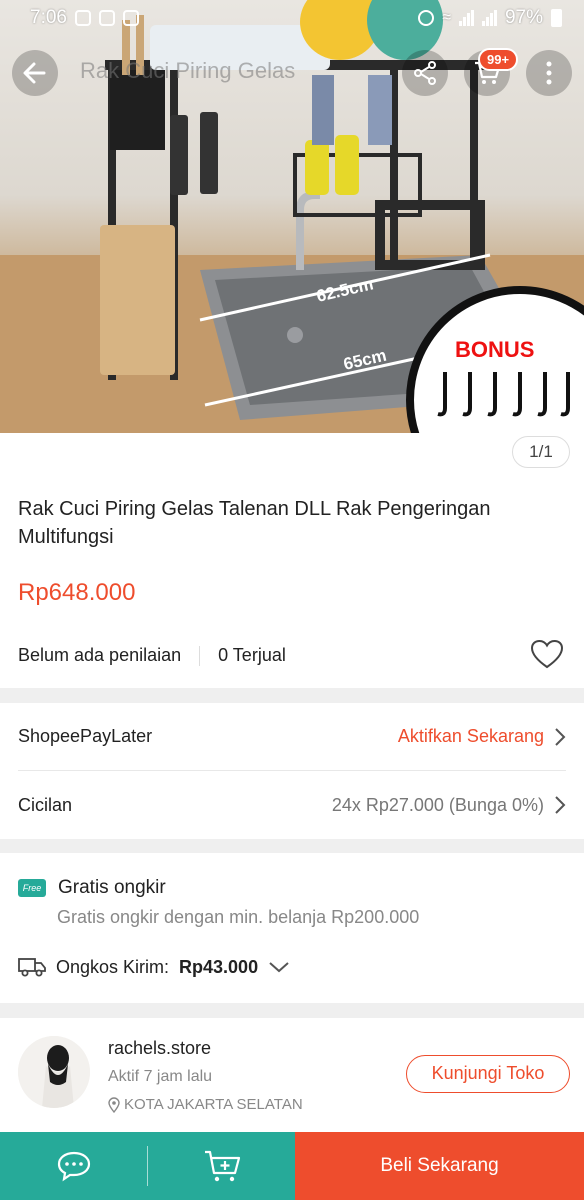 Image resolution: width=584 pixels, height=1200 pixels. What do you see at coordinates (112, 887) in the screenshot?
I see `free-shipping-title: Gratis ongkir` at bounding box center [112, 887].